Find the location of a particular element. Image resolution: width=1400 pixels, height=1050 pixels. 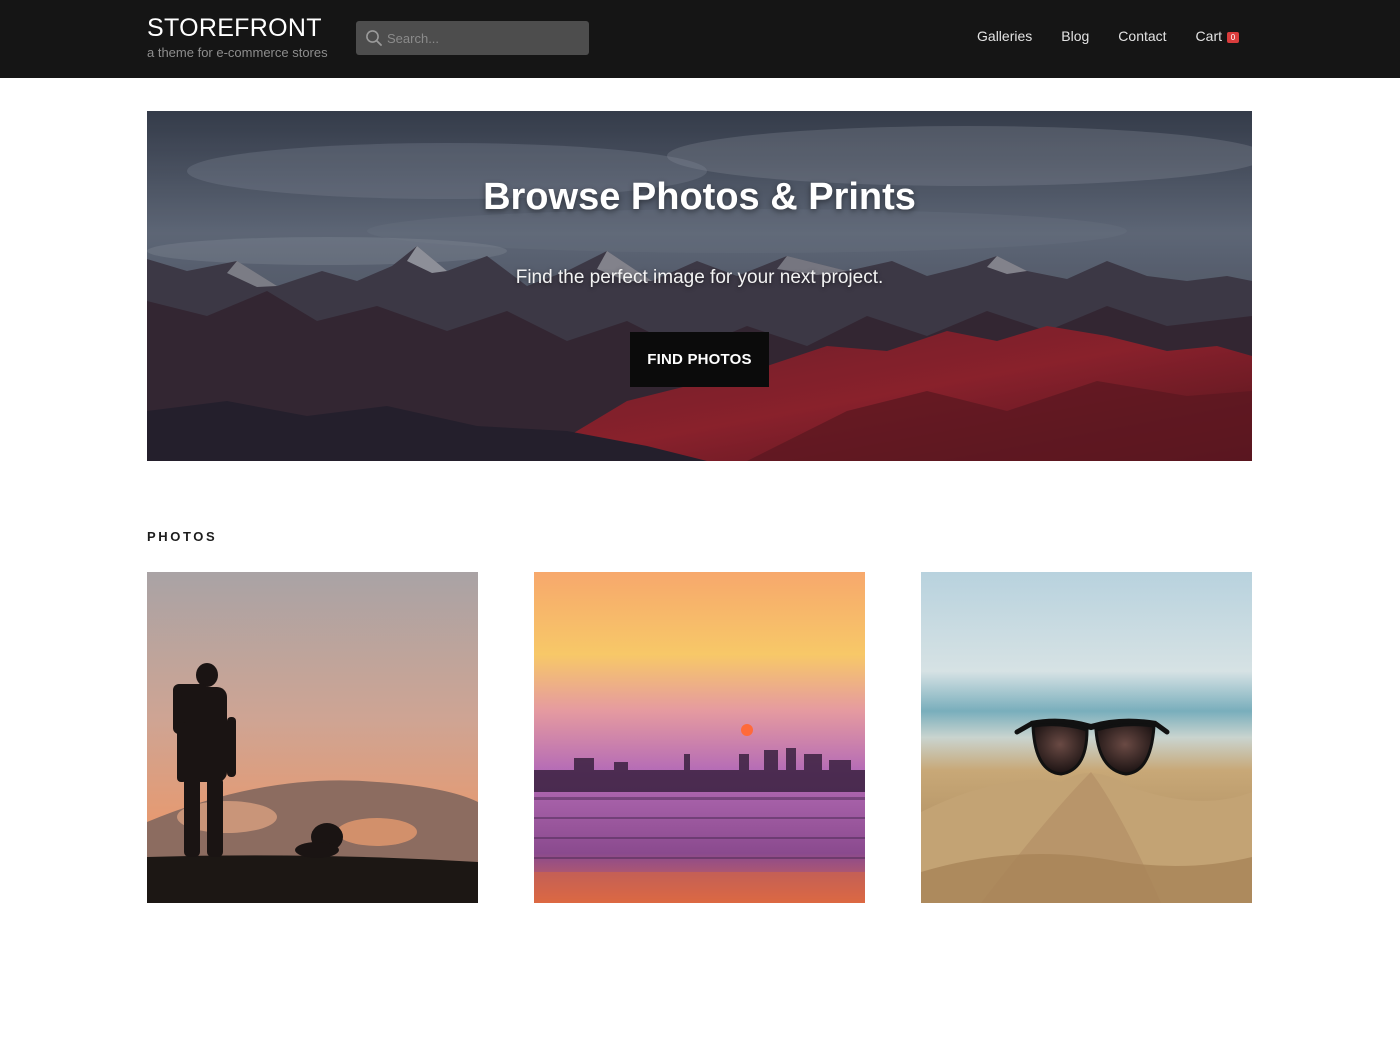

brand-tagline: a theme for e-commerce stores is located at coordinates (237, 52).